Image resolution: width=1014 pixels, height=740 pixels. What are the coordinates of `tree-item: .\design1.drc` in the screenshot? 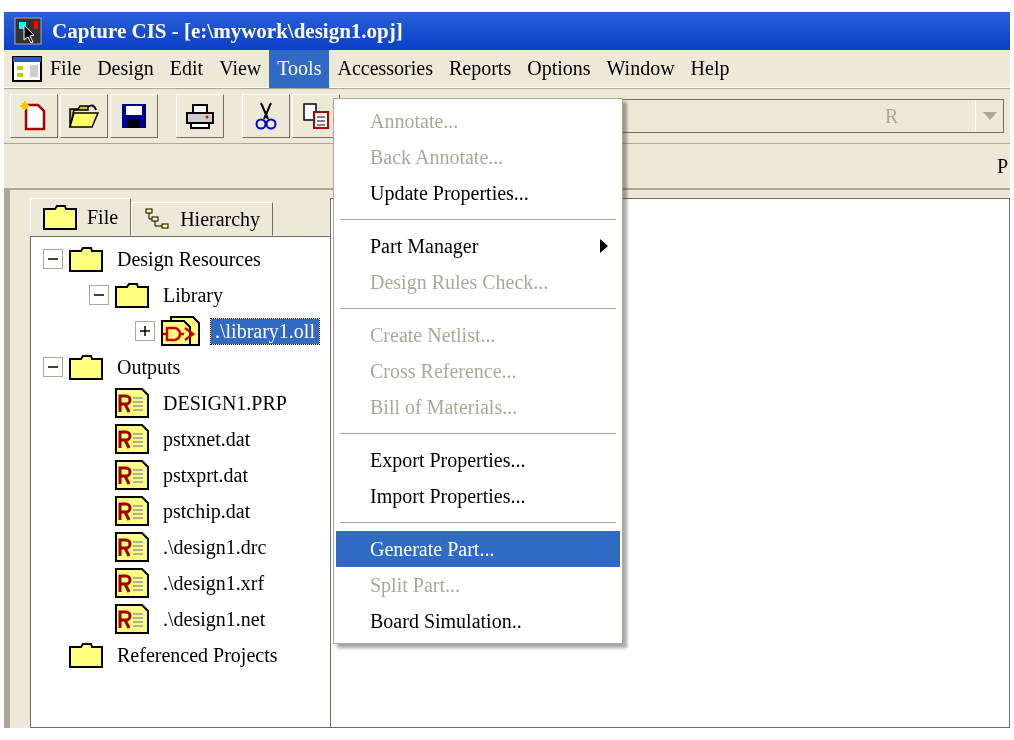 It's located at (215, 547).